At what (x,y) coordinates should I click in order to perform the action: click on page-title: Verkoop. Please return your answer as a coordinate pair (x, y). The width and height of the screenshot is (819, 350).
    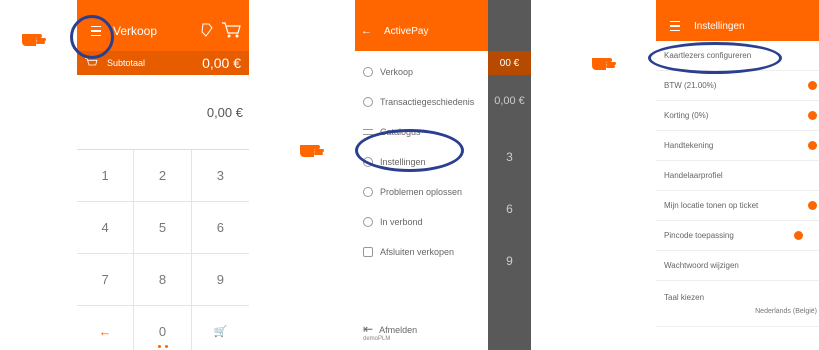
    Looking at the image, I should click on (135, 31).